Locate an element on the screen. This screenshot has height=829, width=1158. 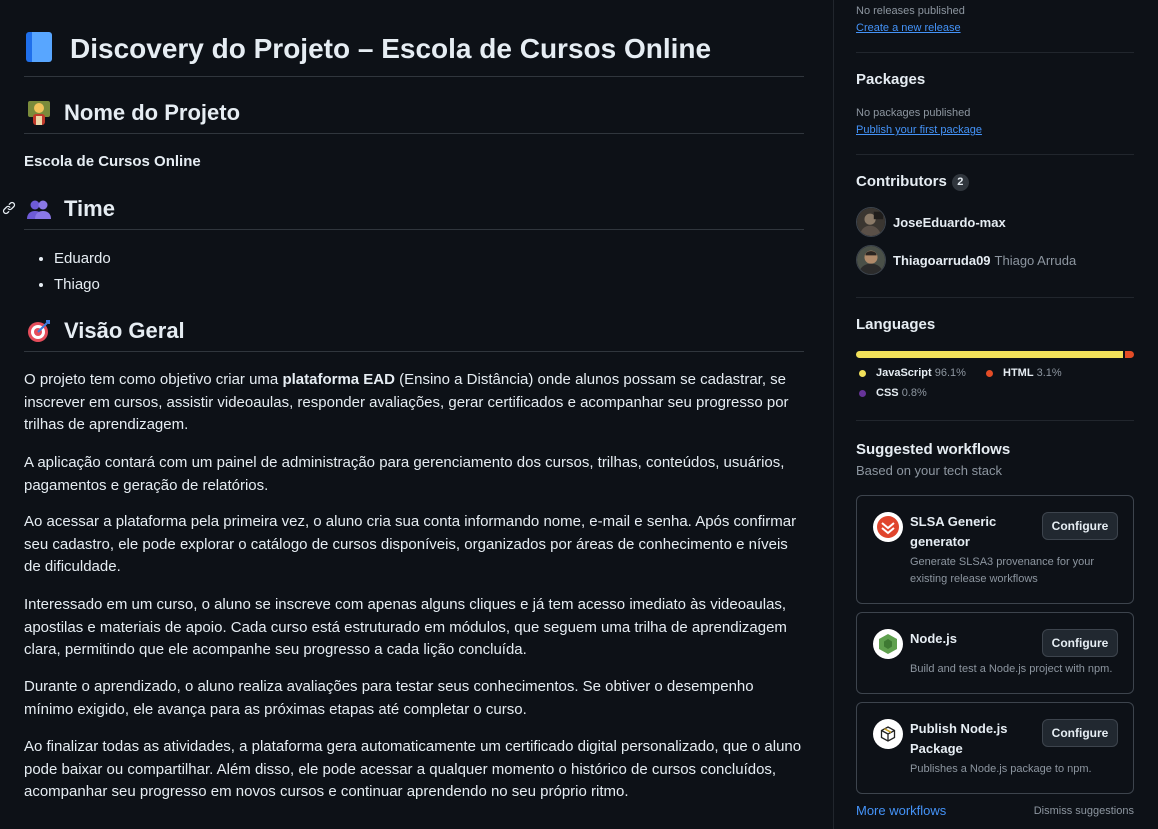
workflows-heading: Suggested workflows is located at coordinates (933, 449).